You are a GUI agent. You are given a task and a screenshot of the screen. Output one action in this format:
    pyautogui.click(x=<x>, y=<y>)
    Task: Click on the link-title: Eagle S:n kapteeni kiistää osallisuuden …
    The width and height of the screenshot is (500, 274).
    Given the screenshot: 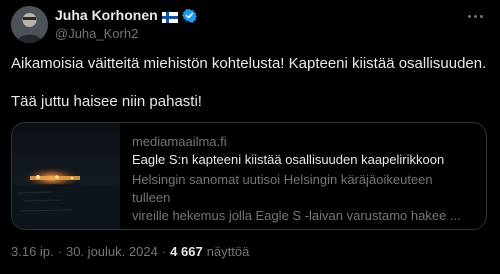 What is the action you would take?
    pyautogui.click(x=303, y=160)
    